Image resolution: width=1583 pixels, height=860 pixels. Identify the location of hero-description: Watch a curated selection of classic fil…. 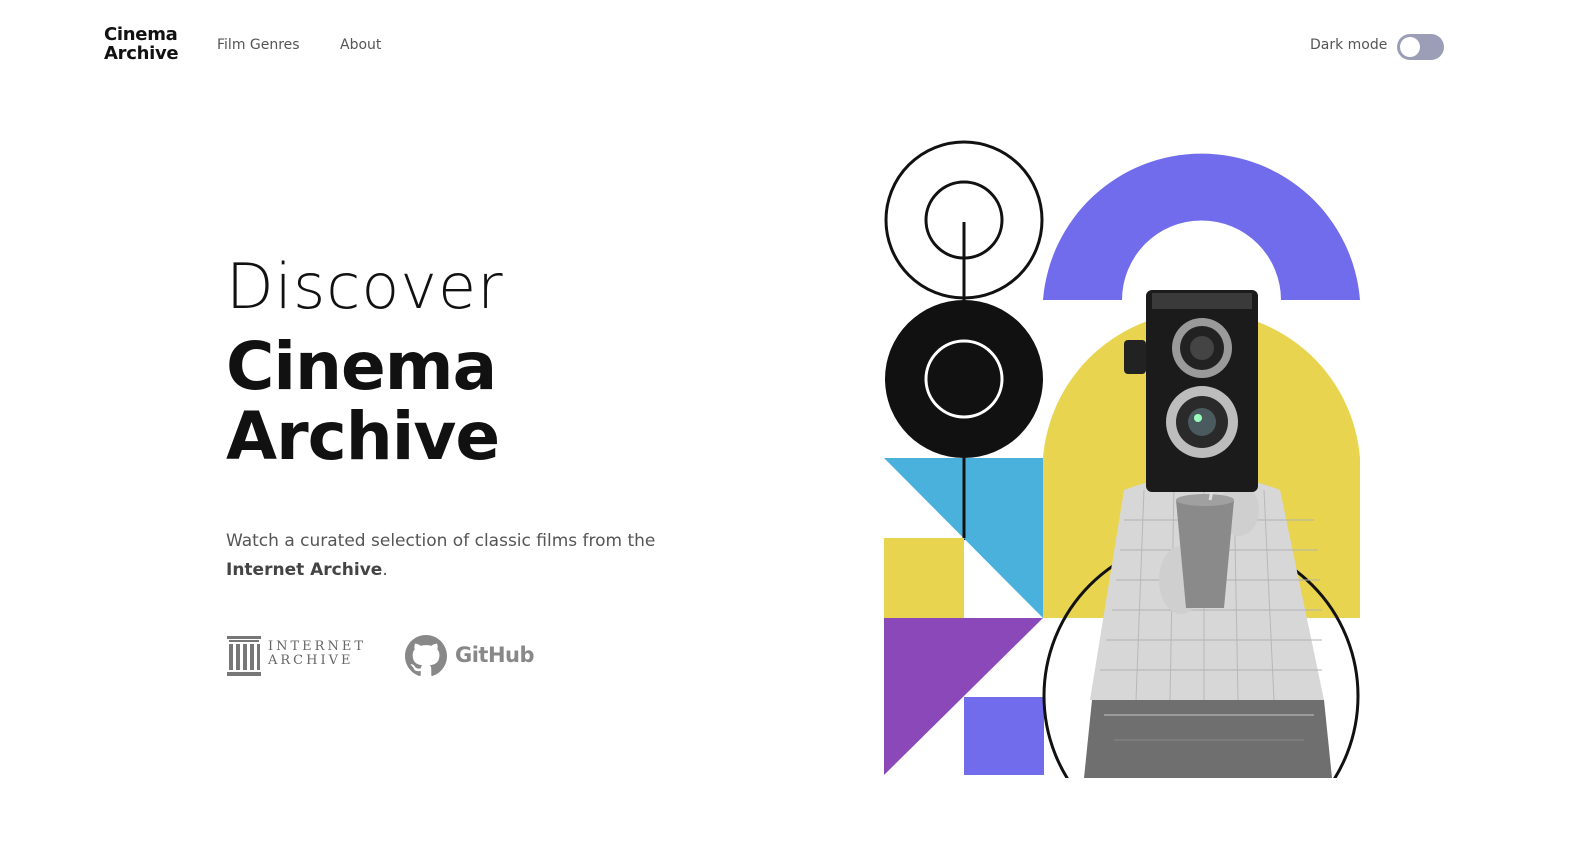
(446, 556).